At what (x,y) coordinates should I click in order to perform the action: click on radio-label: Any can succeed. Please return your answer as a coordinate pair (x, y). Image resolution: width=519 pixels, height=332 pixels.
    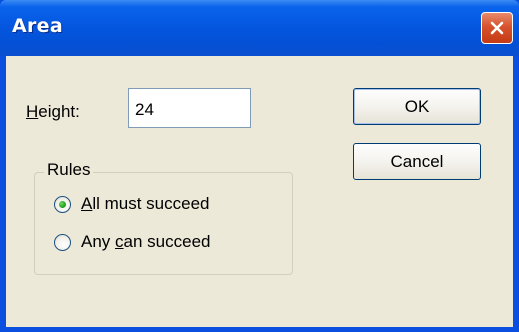
    Looking at the image, I should click on (146, 241).